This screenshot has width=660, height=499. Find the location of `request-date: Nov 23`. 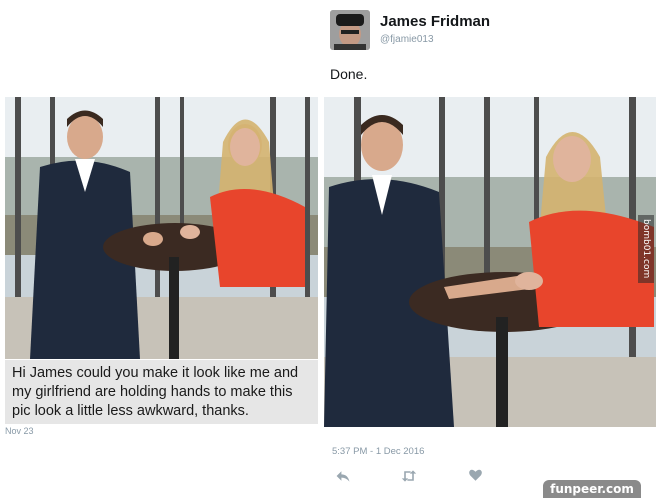

request-date: Nov 23 is located at coordinates (19, 431).